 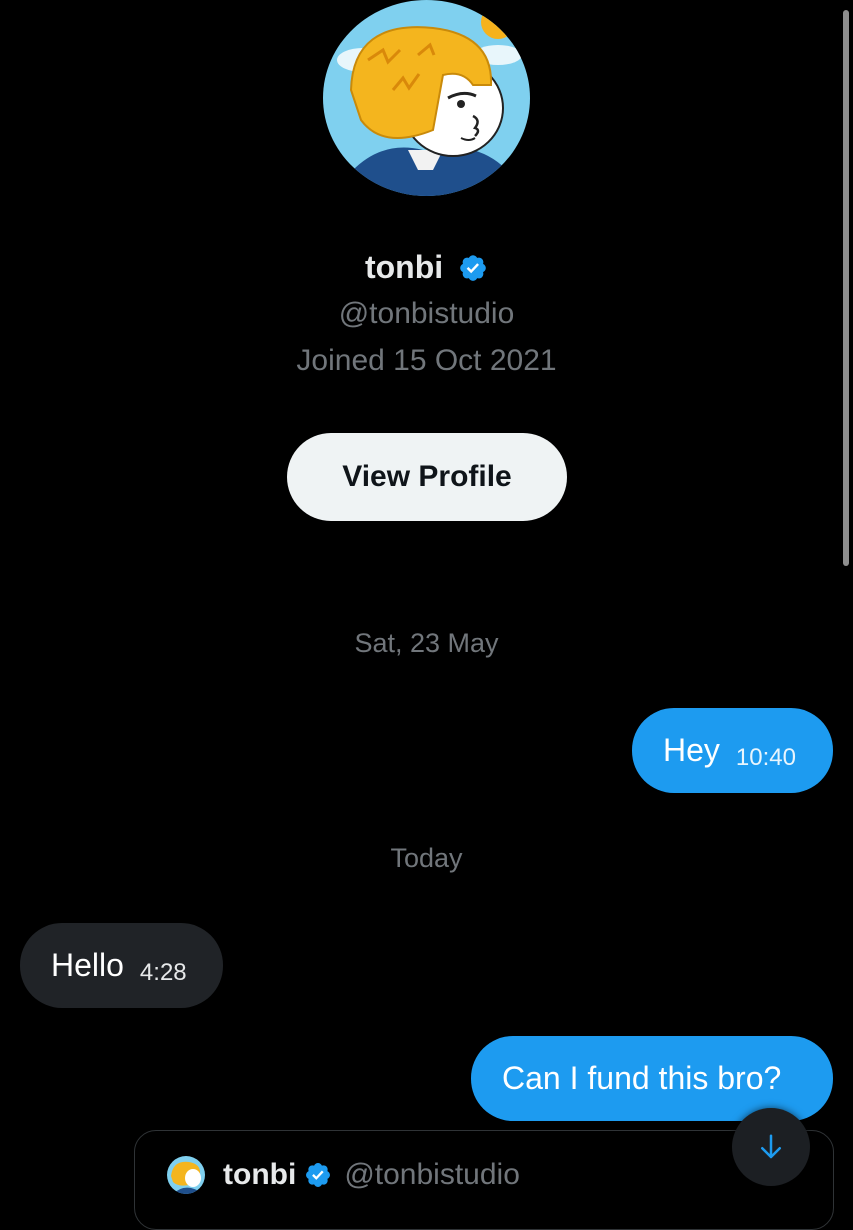 I want to click on quoted-post-avatar, so click(x=186, y=1175).